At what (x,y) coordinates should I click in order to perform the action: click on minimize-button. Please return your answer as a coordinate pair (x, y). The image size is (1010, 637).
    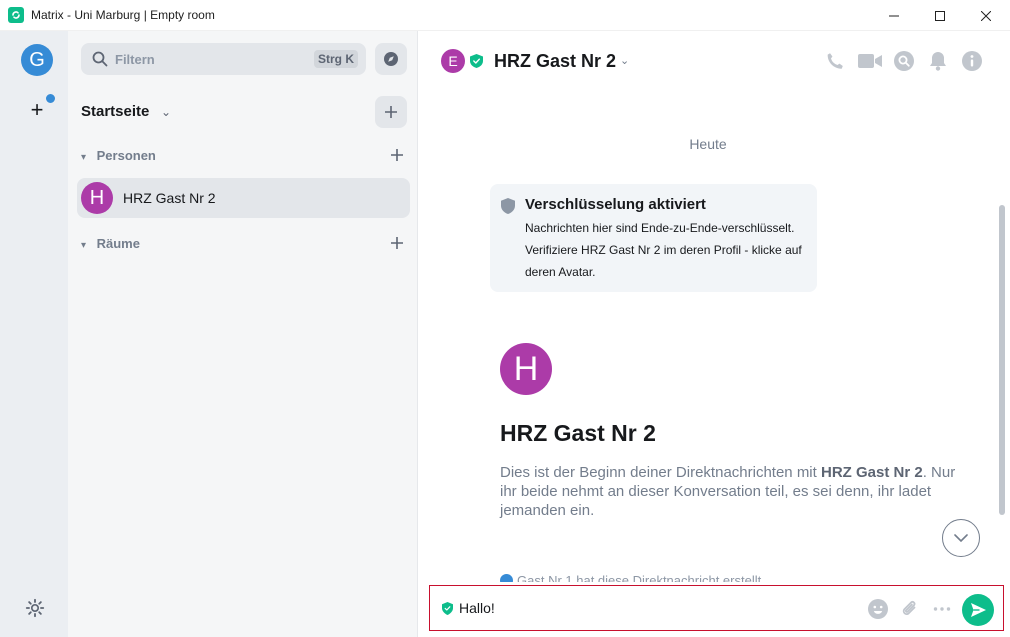
    Looking at the image, I should click on (894, 15).